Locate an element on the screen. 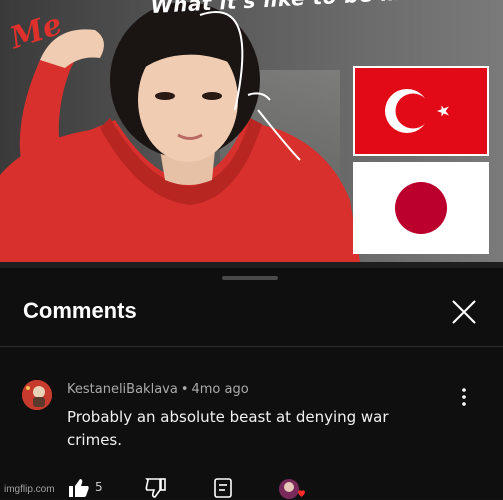  comment-meta: KestaneliBaklava • 4mo ago is located at coordinates (158, 389).